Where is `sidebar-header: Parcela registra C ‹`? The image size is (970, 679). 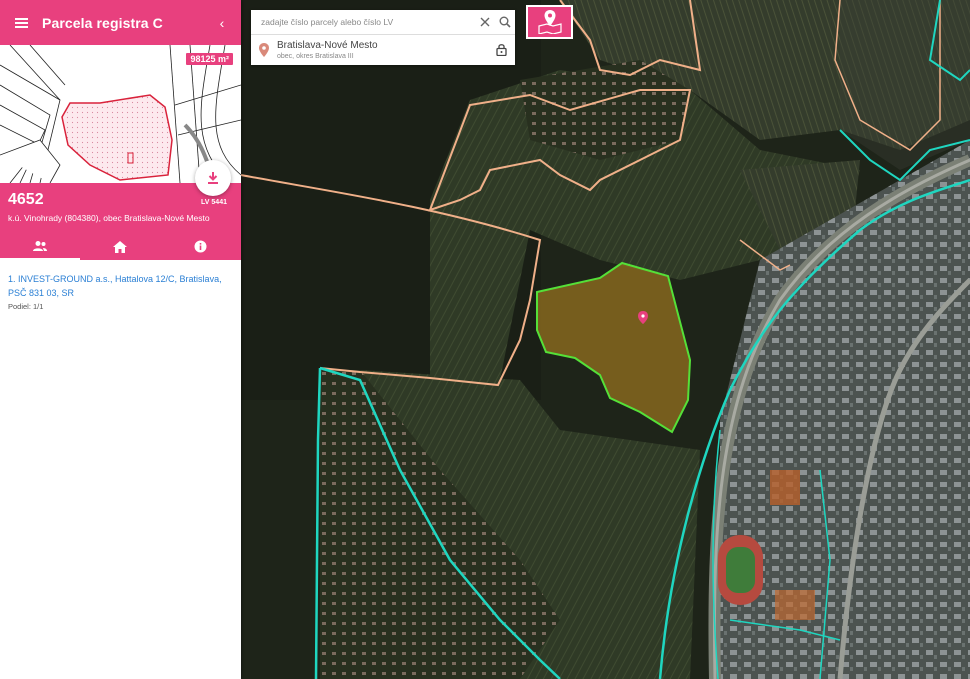 sidebar-header: Parcela registra C ‹ is located at coordinates (120, 22).